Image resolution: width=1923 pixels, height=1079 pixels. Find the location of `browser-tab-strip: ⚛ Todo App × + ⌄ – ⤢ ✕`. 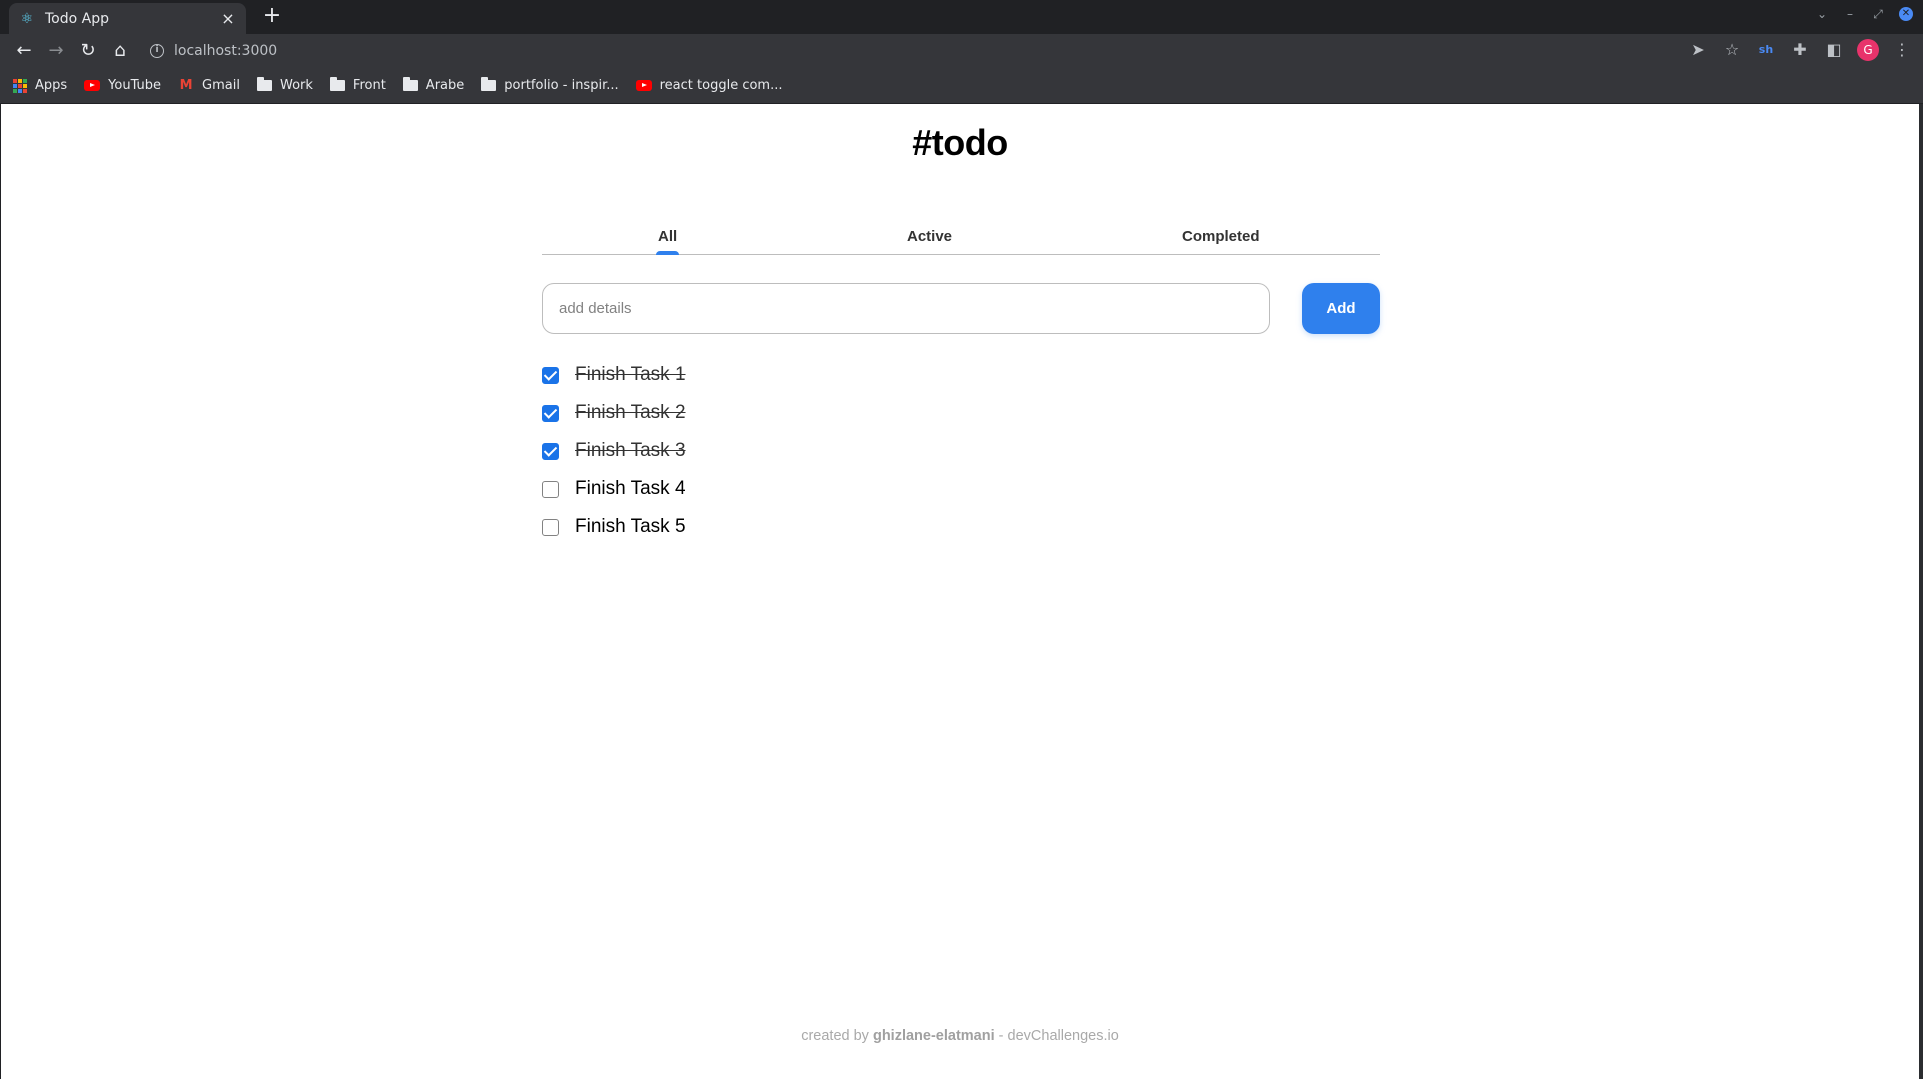

browser-tab-strip: ⚛ Todo App × + ⌄ – ⤢ ✕ is located at coordinates (961, 17).